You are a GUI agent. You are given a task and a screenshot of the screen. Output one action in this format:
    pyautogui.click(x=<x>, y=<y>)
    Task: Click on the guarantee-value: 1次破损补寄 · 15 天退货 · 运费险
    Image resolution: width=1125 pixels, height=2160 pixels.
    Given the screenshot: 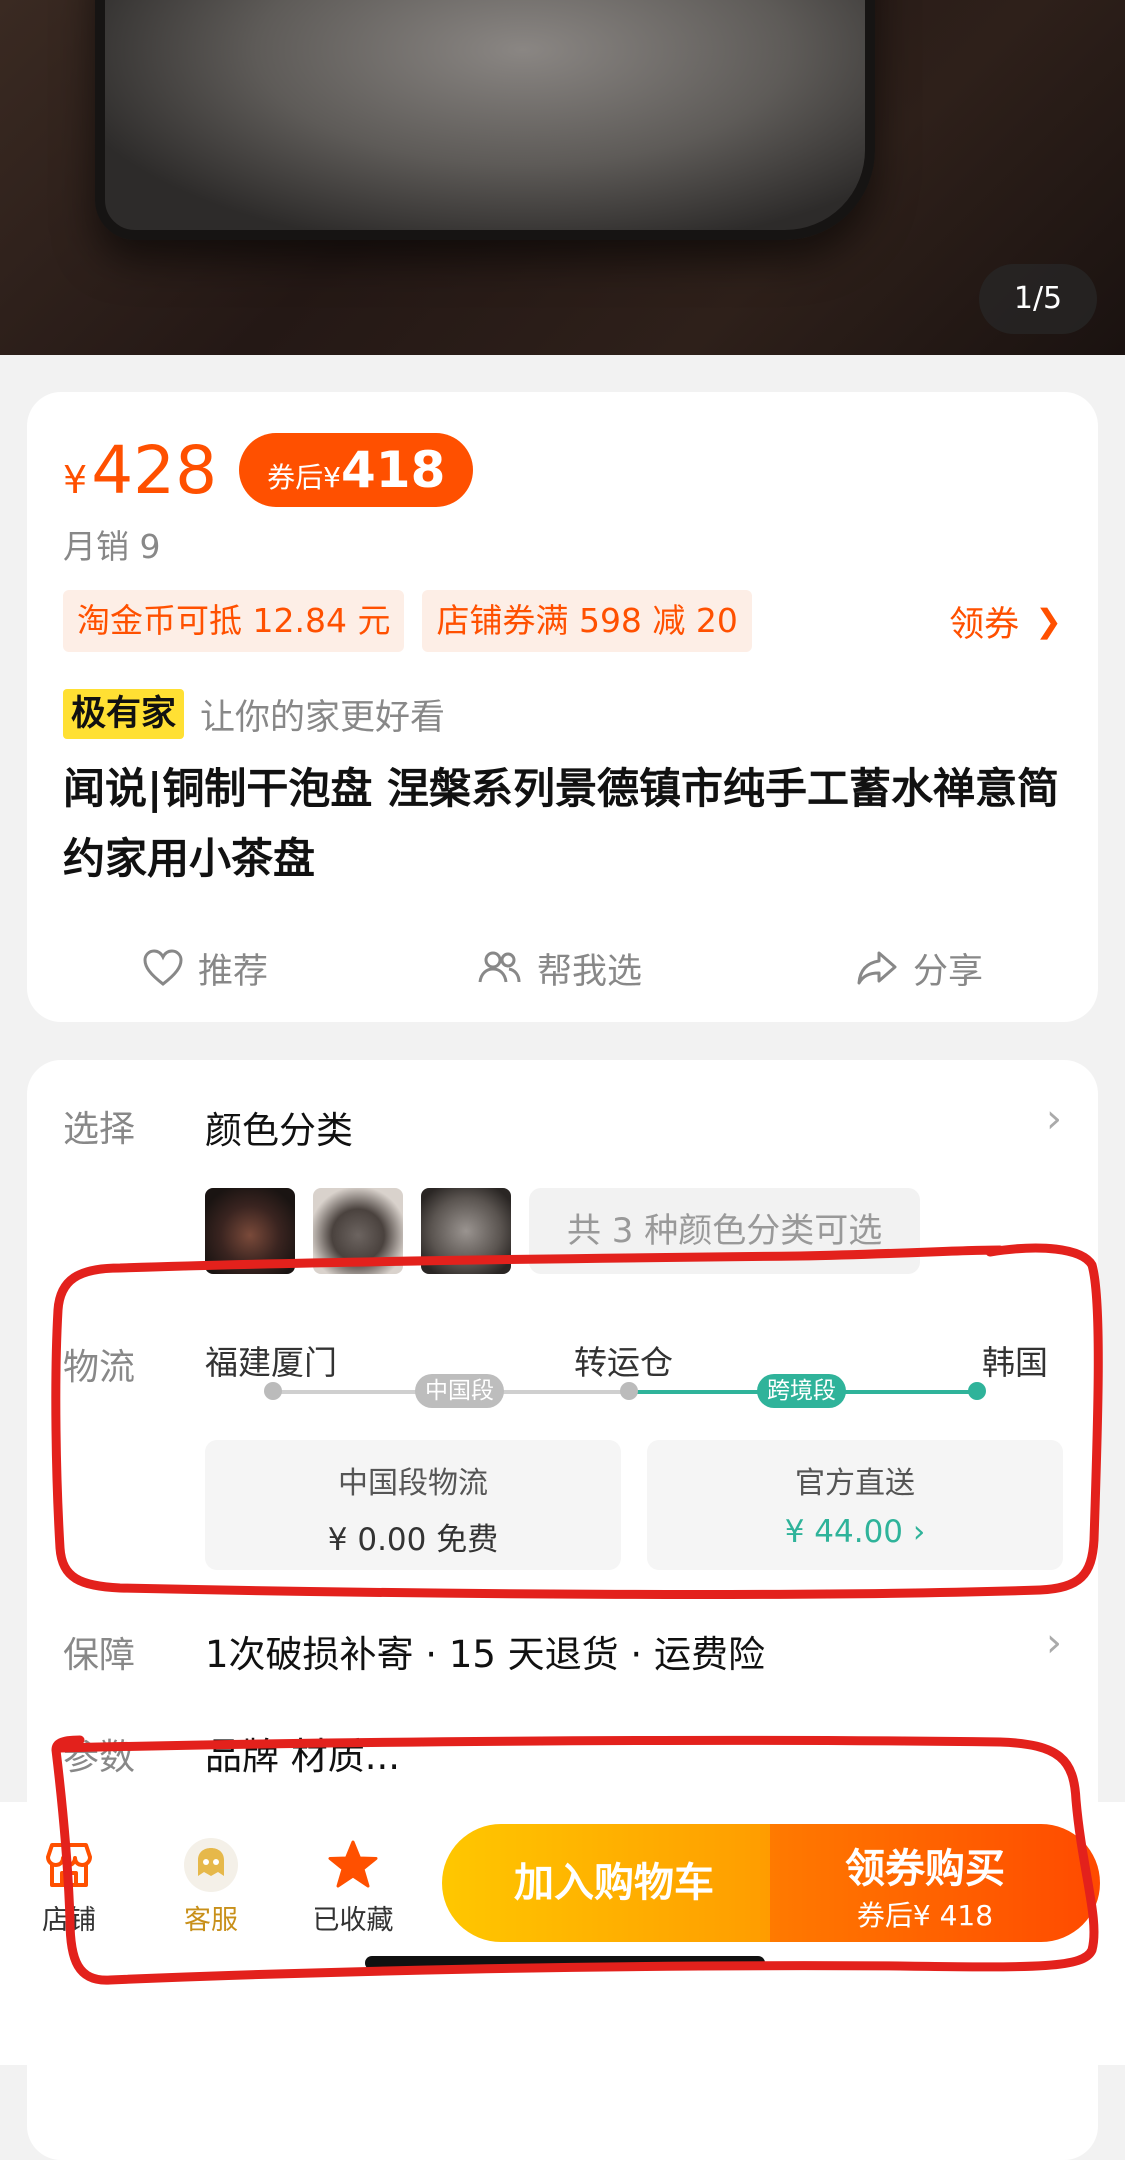 What is the action you would take?
    pyautogui.click(x=485, y=1651)
    